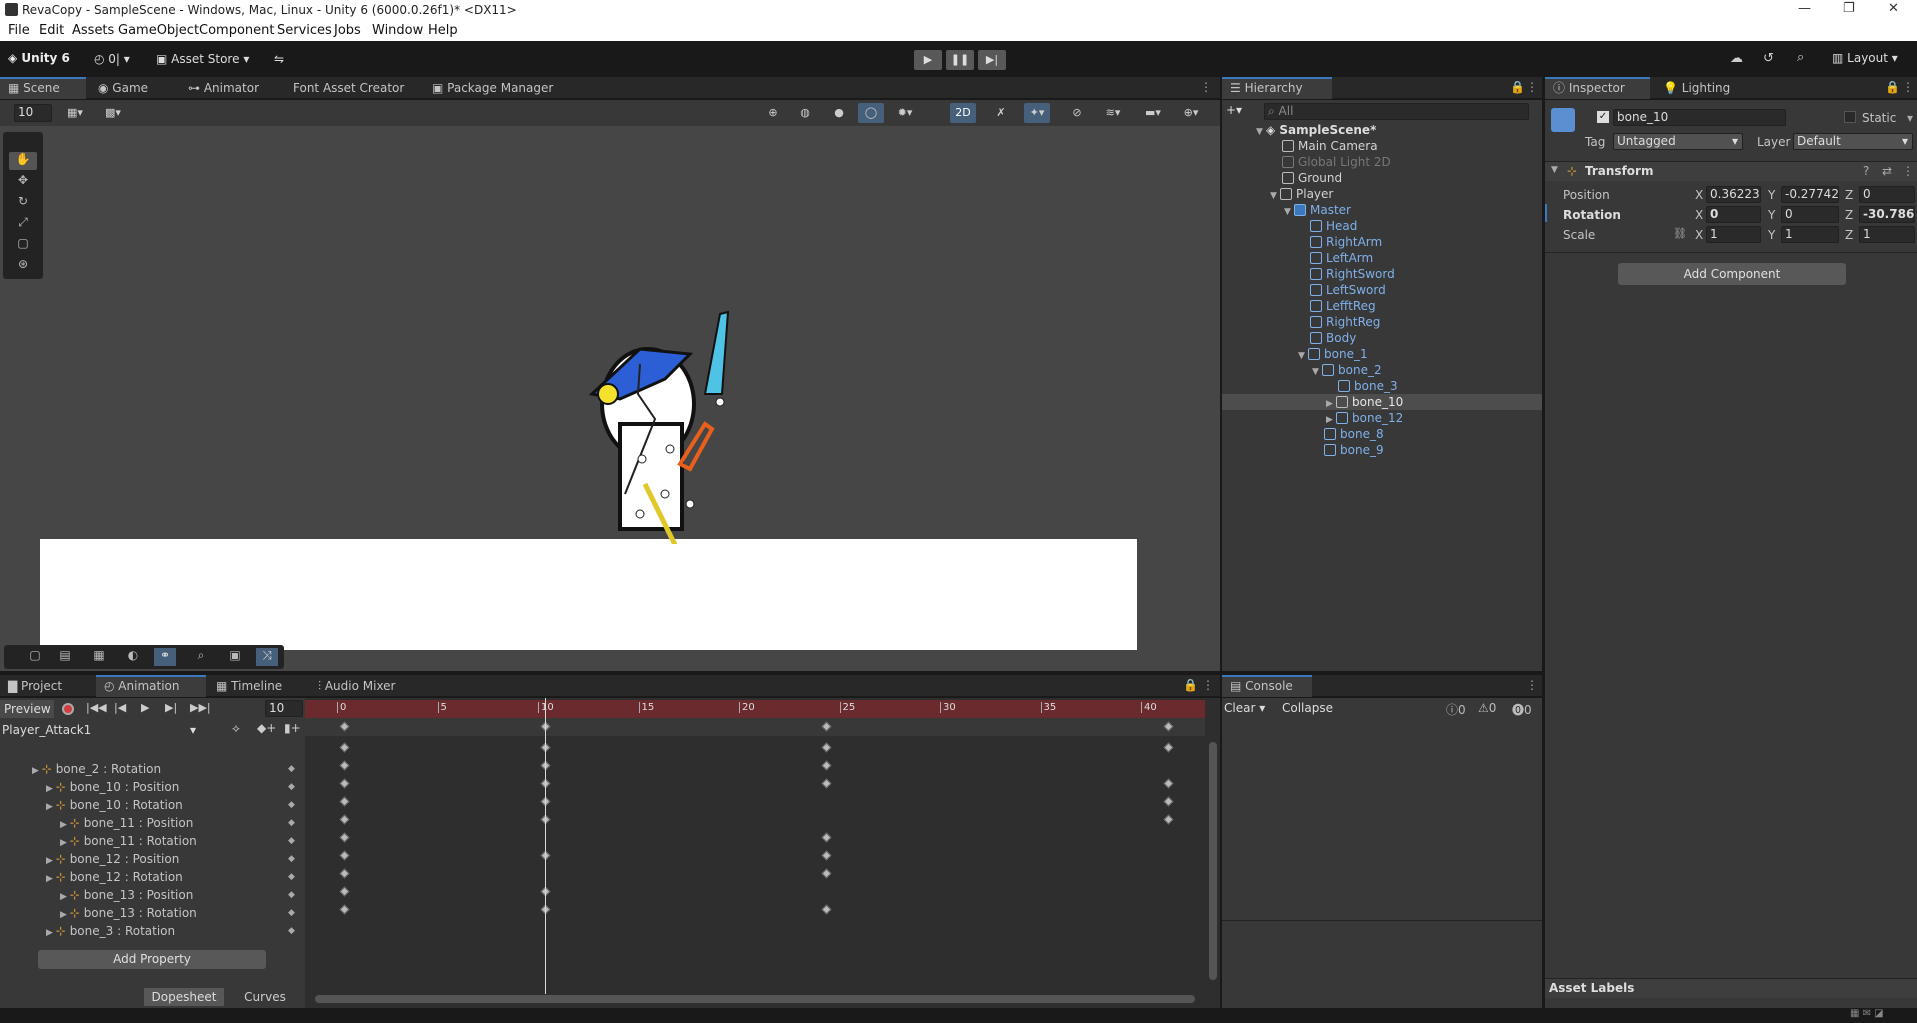 Image resolution: width=1917 pixels, height=1023 pixels. Describe the element at coordinates (1603, 117) in the screenshot. I see `active-checkbox: ✓` at that location.